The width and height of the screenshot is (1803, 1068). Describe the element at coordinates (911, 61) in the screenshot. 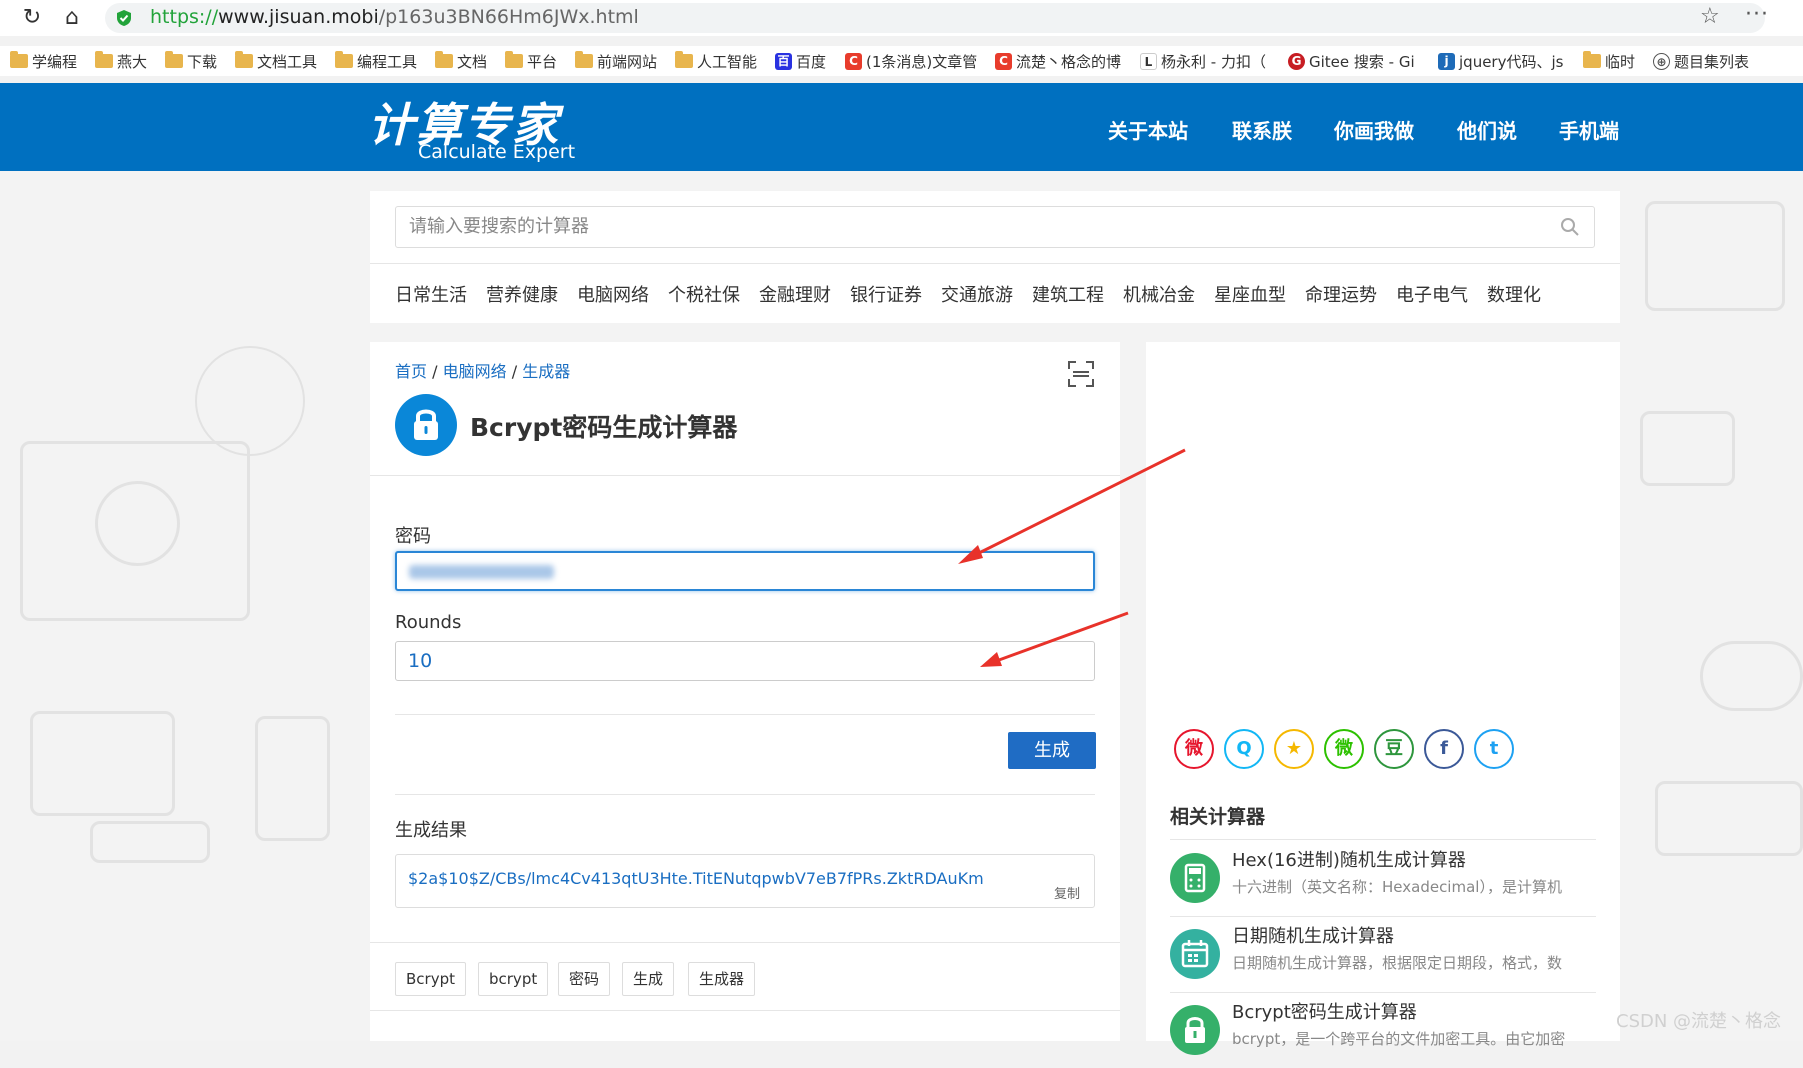

I see `bookmark-item: C (1条消息)文章管` at that location.